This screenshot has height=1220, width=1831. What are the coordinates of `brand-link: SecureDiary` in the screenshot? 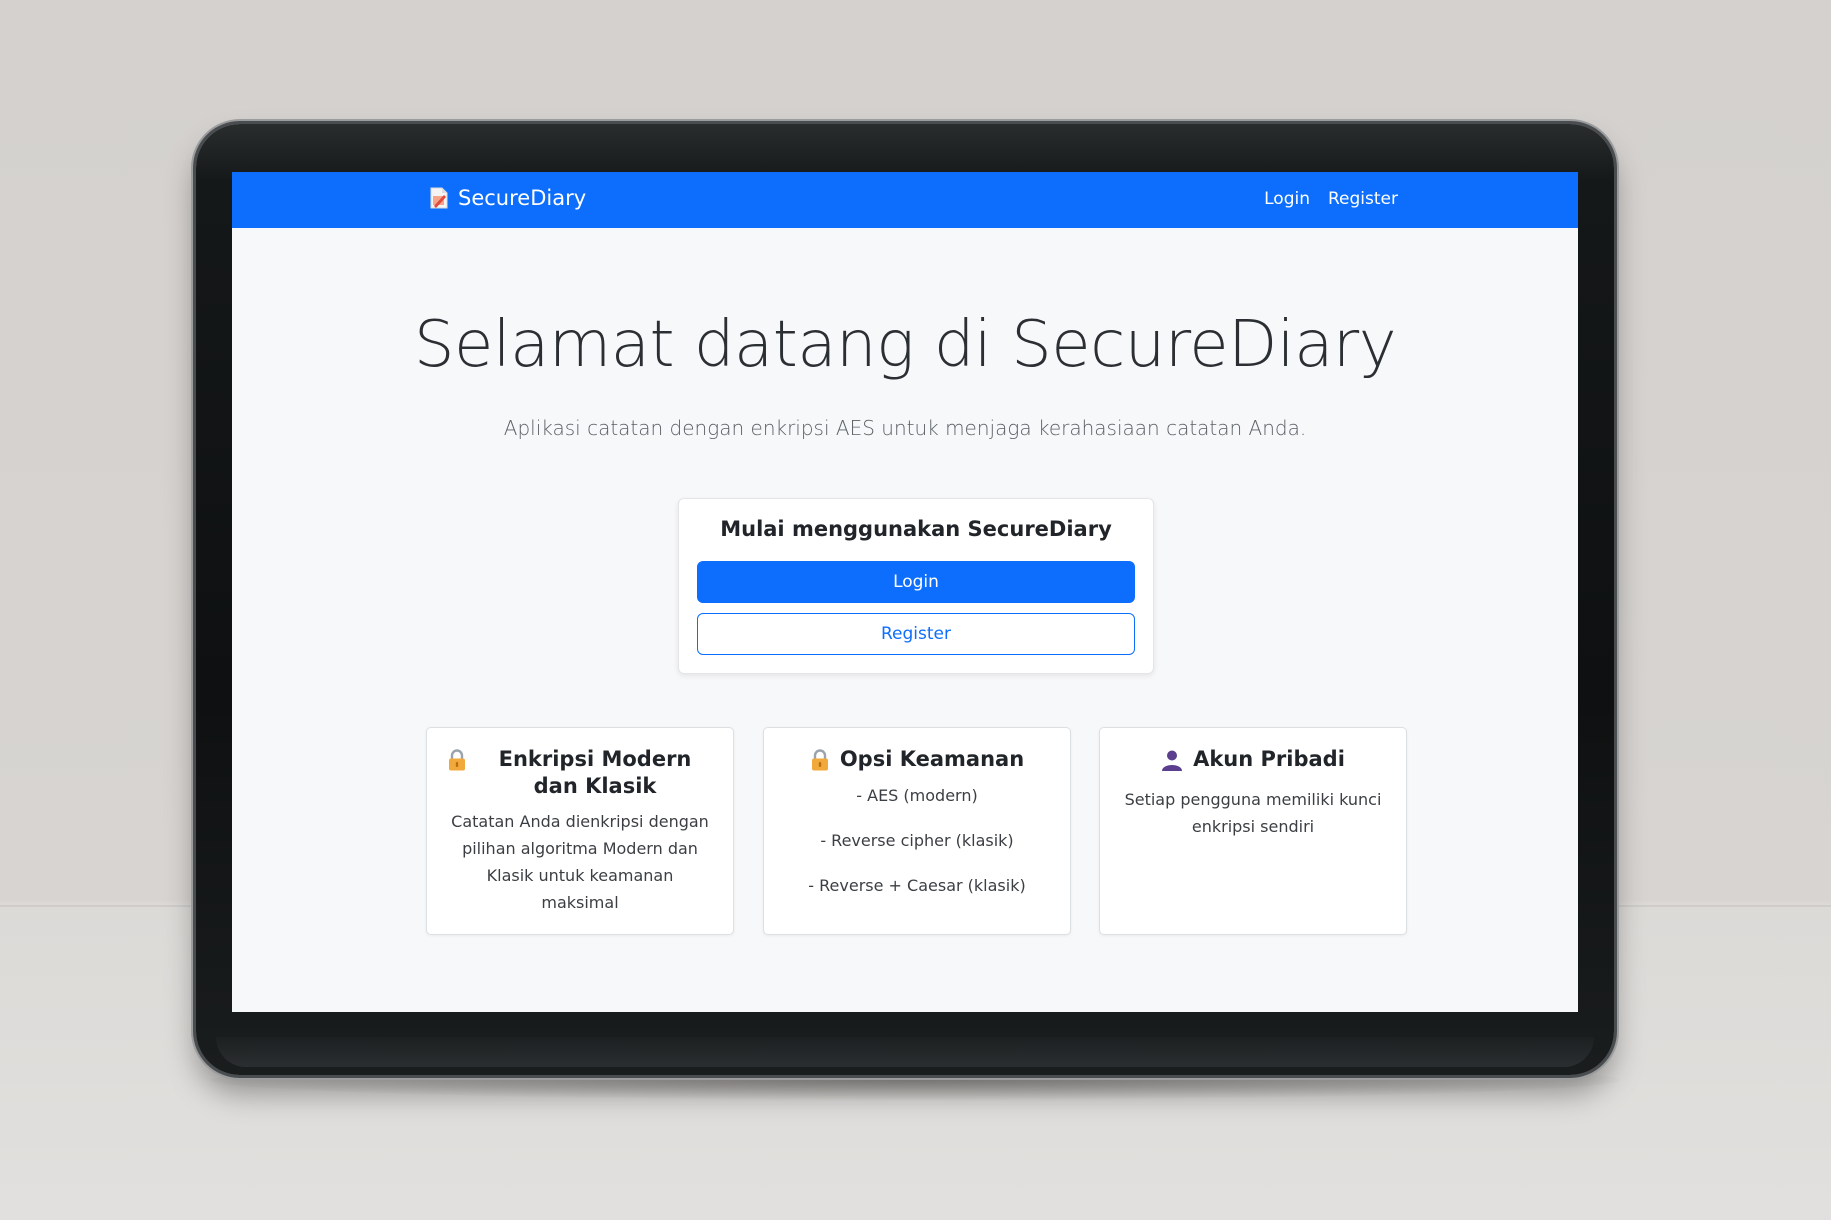 It's located at (508, 198).